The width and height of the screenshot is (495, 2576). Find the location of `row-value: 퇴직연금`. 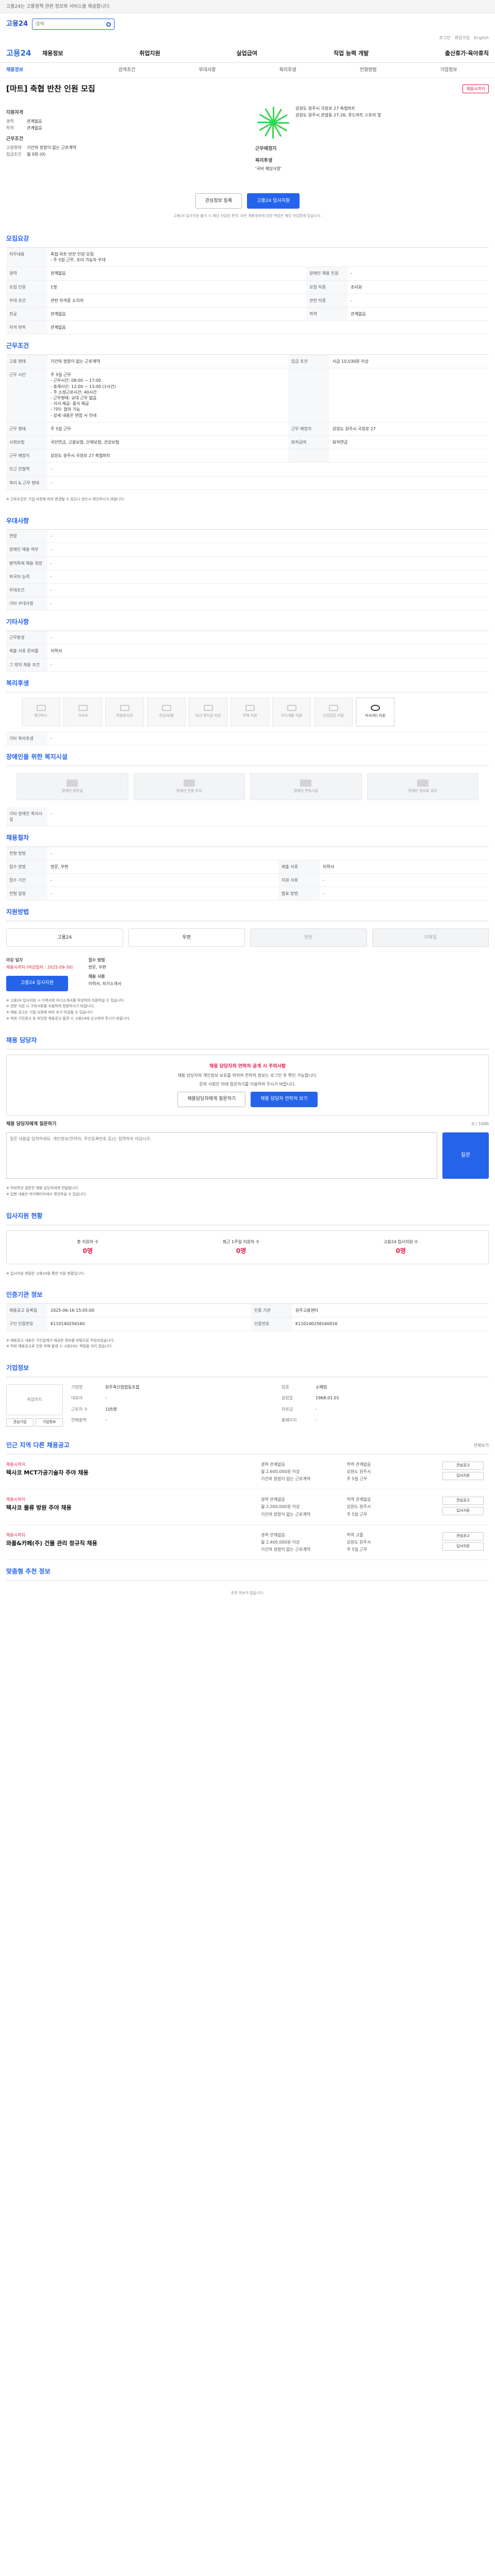

row-value: 퇴직연금 is located at coordinates (409, 442).